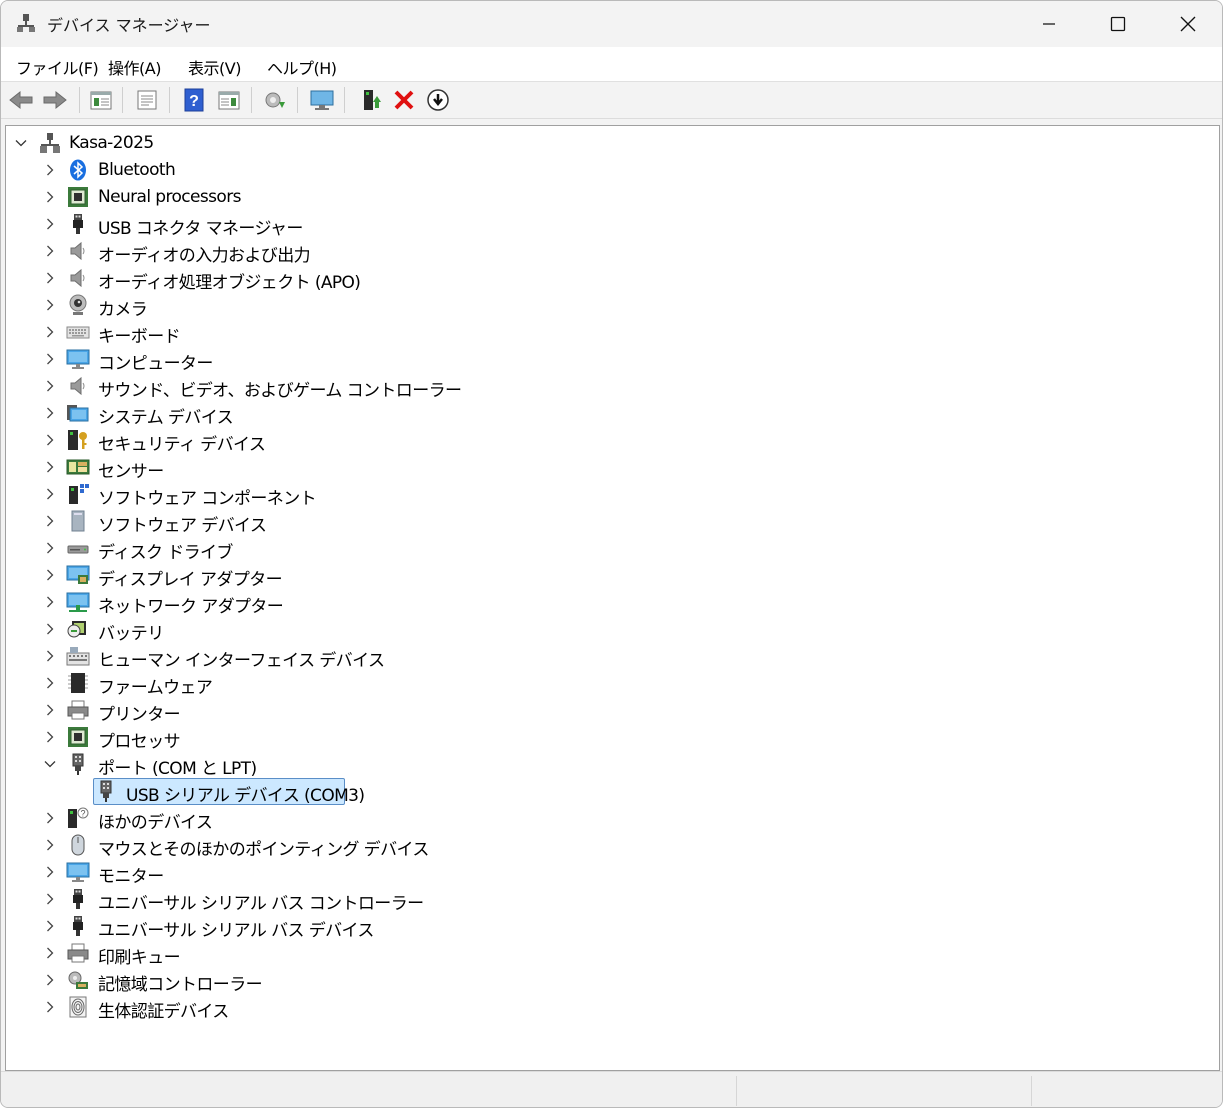  What do you see at coordinates (606, 927) in the screenshot?
I see `tree-category-node: ユニバーサル シリアル バス デバイス` at bounding box center [606, 927].